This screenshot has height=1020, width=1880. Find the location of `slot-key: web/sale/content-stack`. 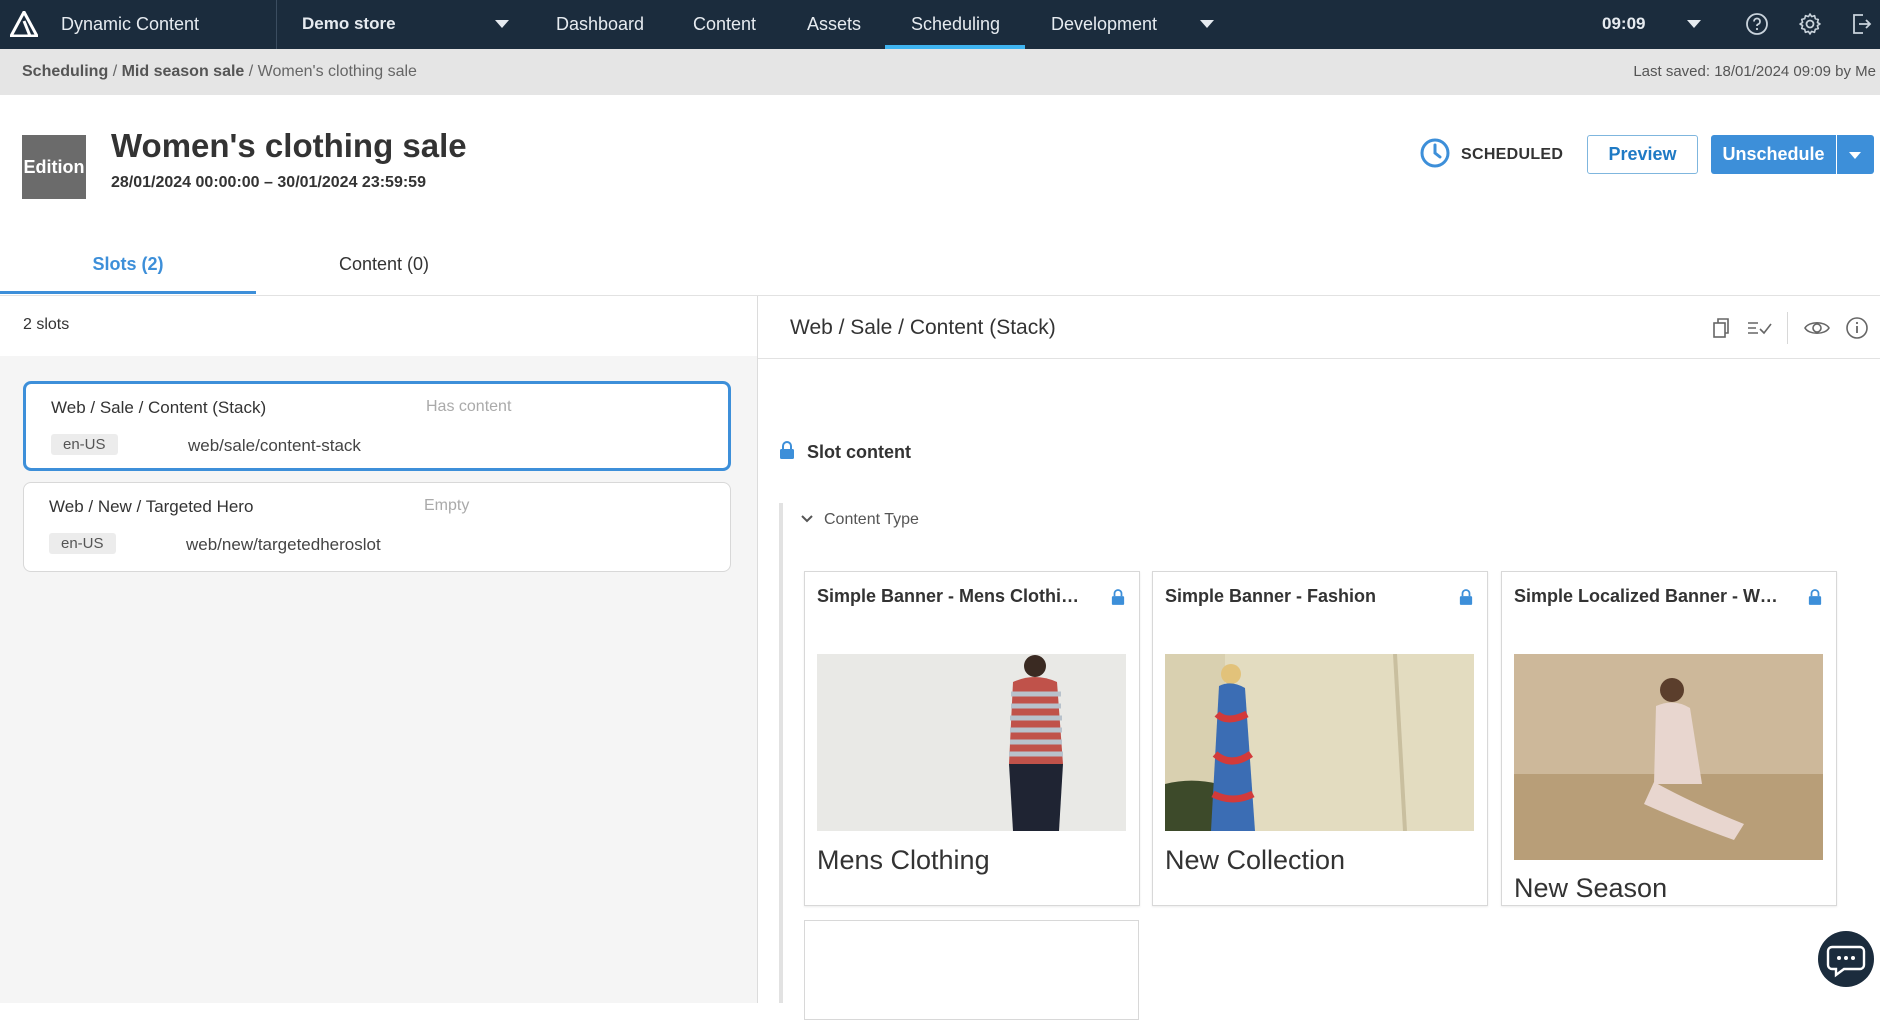

slot-key: web/sale/content-stack is located at coordinates (274, 445).